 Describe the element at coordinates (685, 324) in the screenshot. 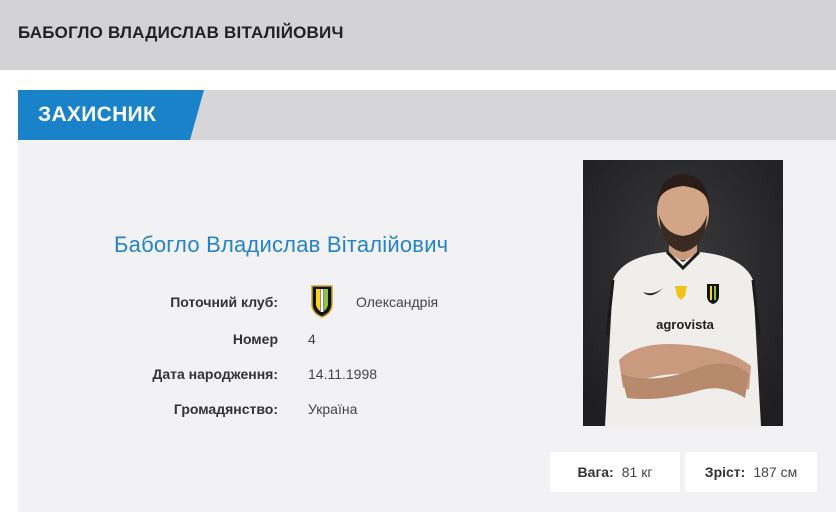

I see `svg-text: agrovista` at that location.